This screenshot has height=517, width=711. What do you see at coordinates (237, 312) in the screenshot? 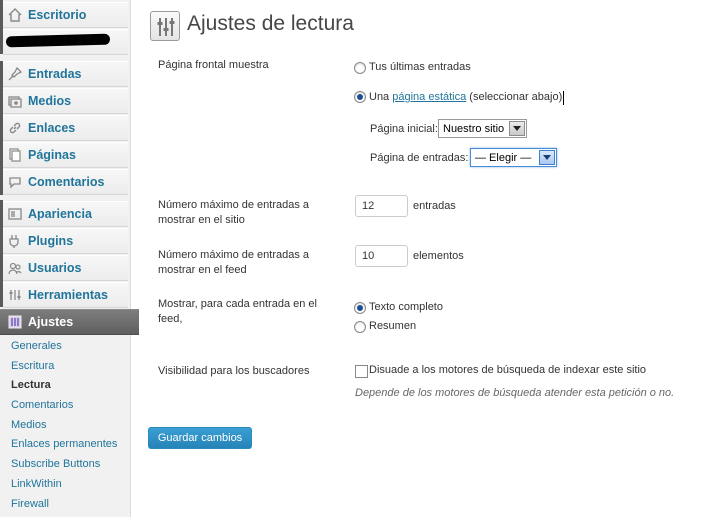
I see `rss-content-label: Mostrar, para cada entrada en el feed,` at bounding box center [237, 312].